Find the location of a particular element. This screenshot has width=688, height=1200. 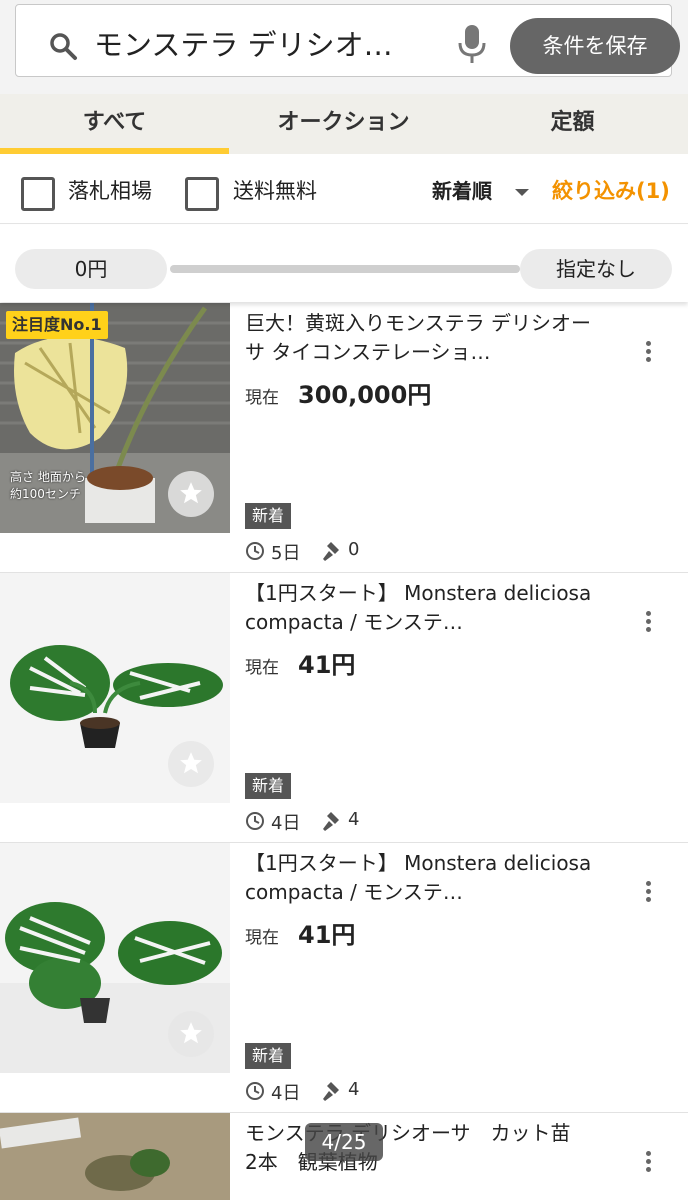

item-title: モンステラ デリシオーサ カット苗 2本 観葉植物 is located at coordinates (422, 1148).